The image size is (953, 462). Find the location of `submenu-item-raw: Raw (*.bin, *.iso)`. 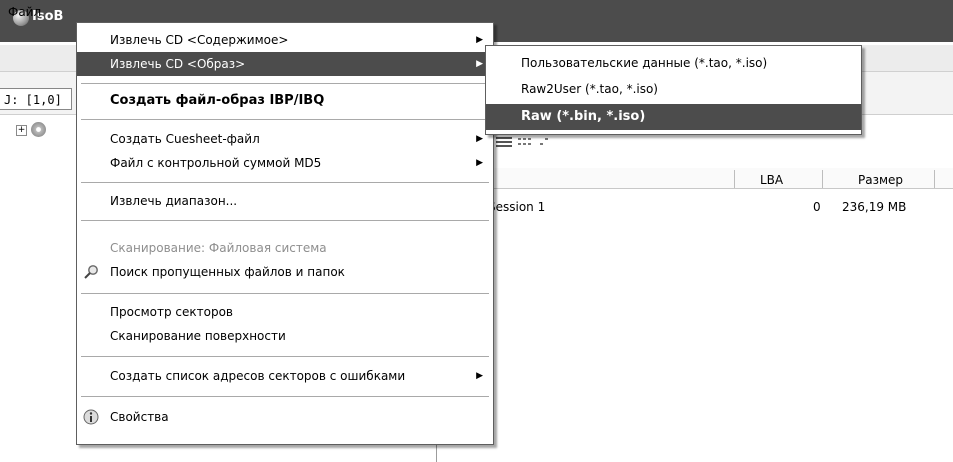

submenu-item-raw: Raw (*.bin, *.iso) is located at coordinates (673, 117).